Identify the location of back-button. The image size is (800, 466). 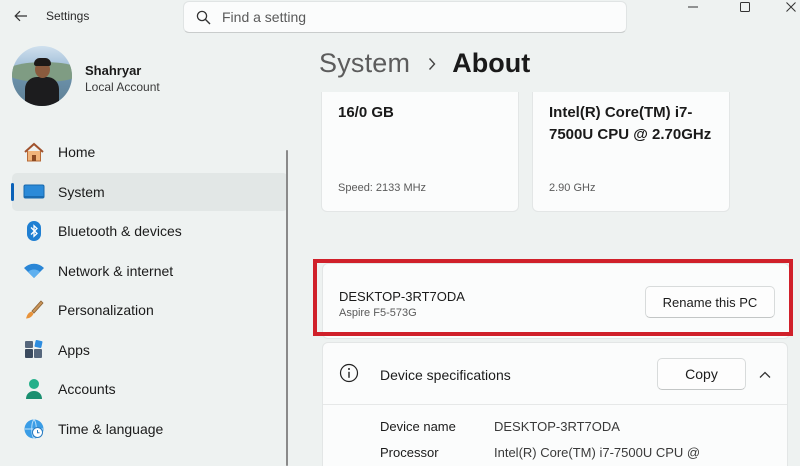
(21, 16).